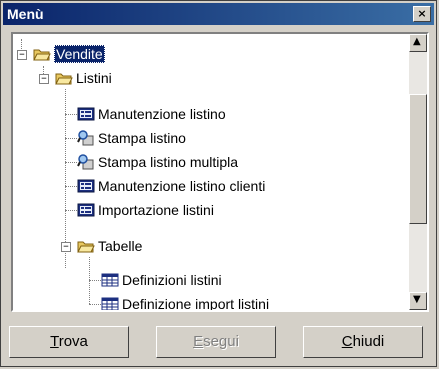 The height and width of the screenshot is (369, 439). Describe the element at coordinates (198, 341) in the screenshot. I see `esegui-accelerator: E` at that location.